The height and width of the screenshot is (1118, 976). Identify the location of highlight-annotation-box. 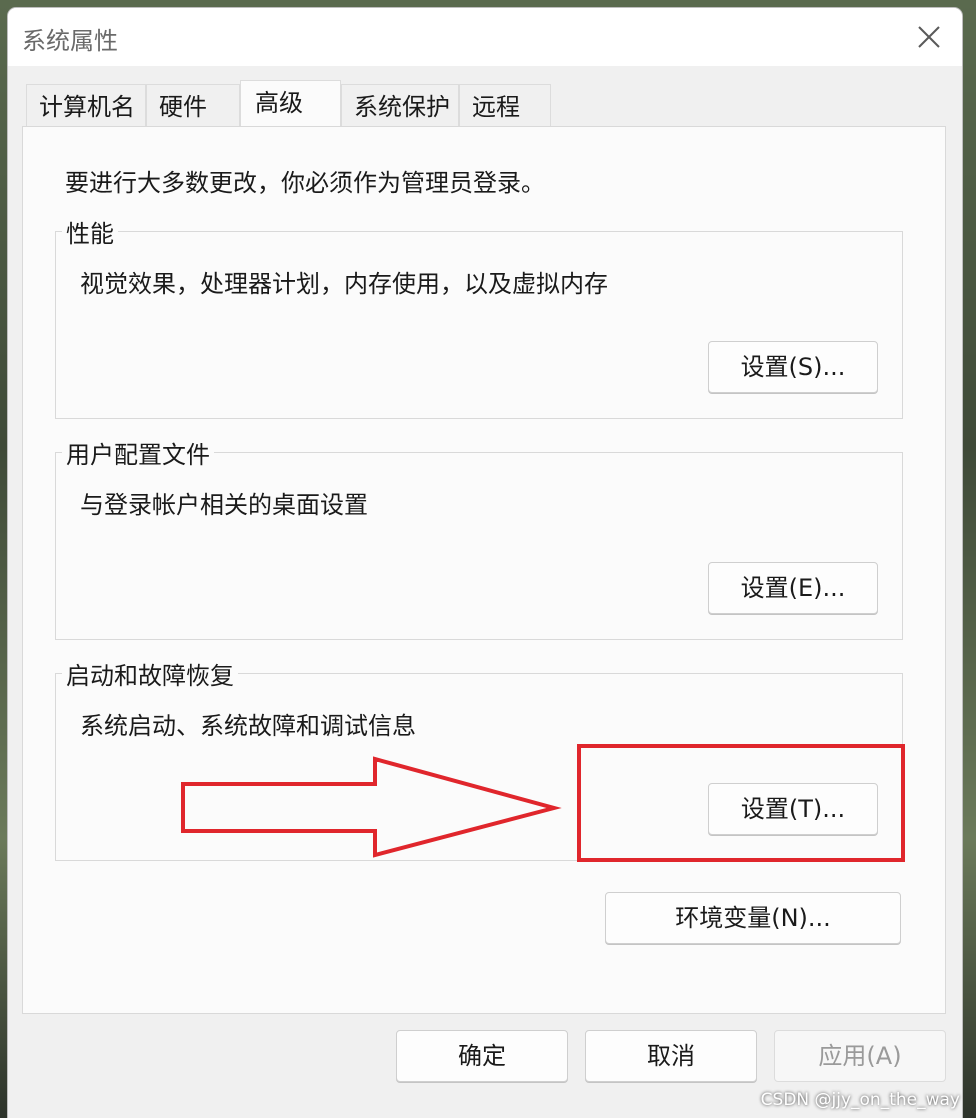
(741, 803).